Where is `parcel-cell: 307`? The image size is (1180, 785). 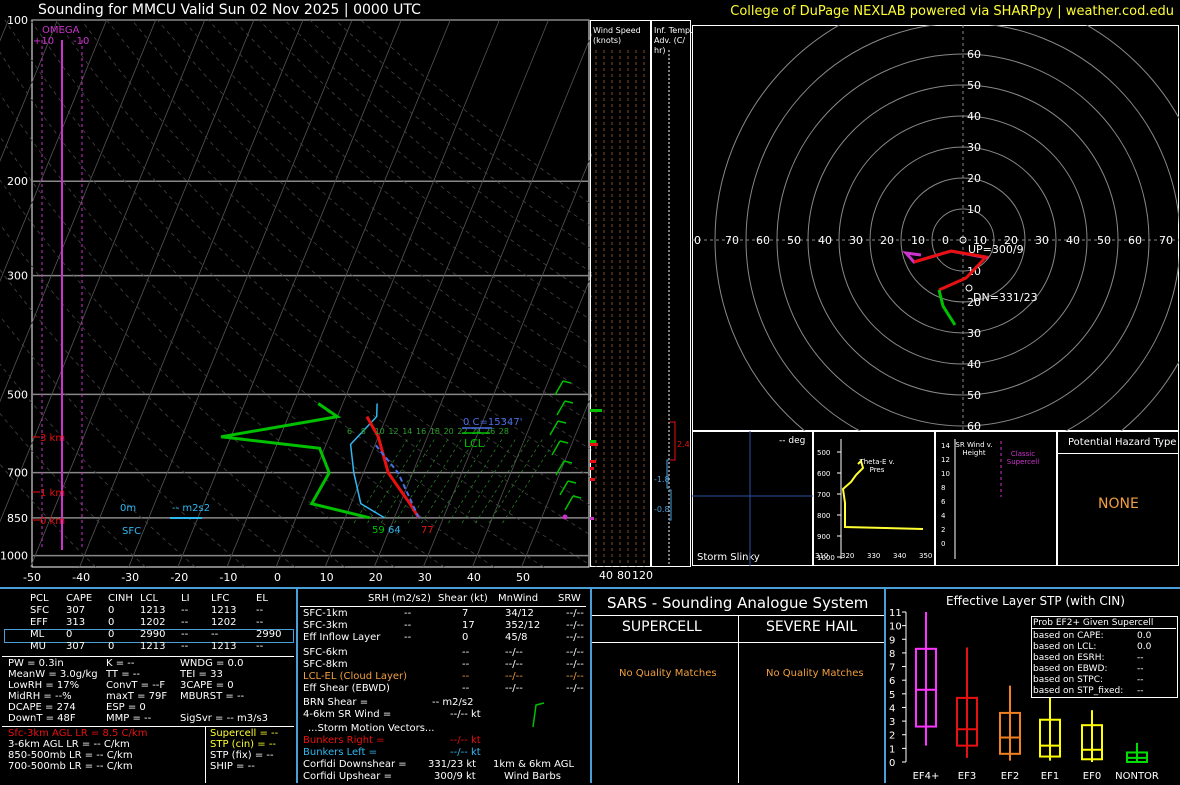
parcel-cell: 307 is located at coordinates (76, 610).